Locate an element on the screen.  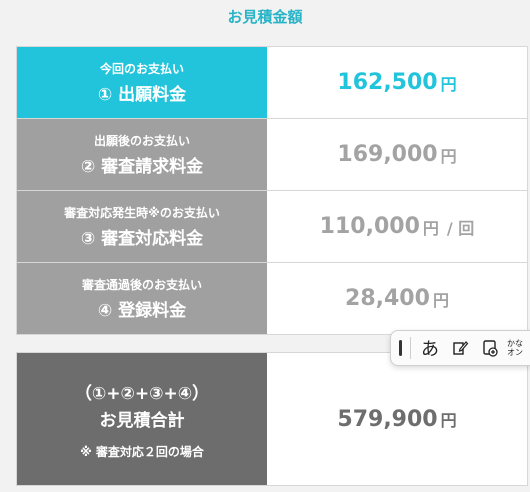
ime-pad-button is located at coordinates (460, 348).